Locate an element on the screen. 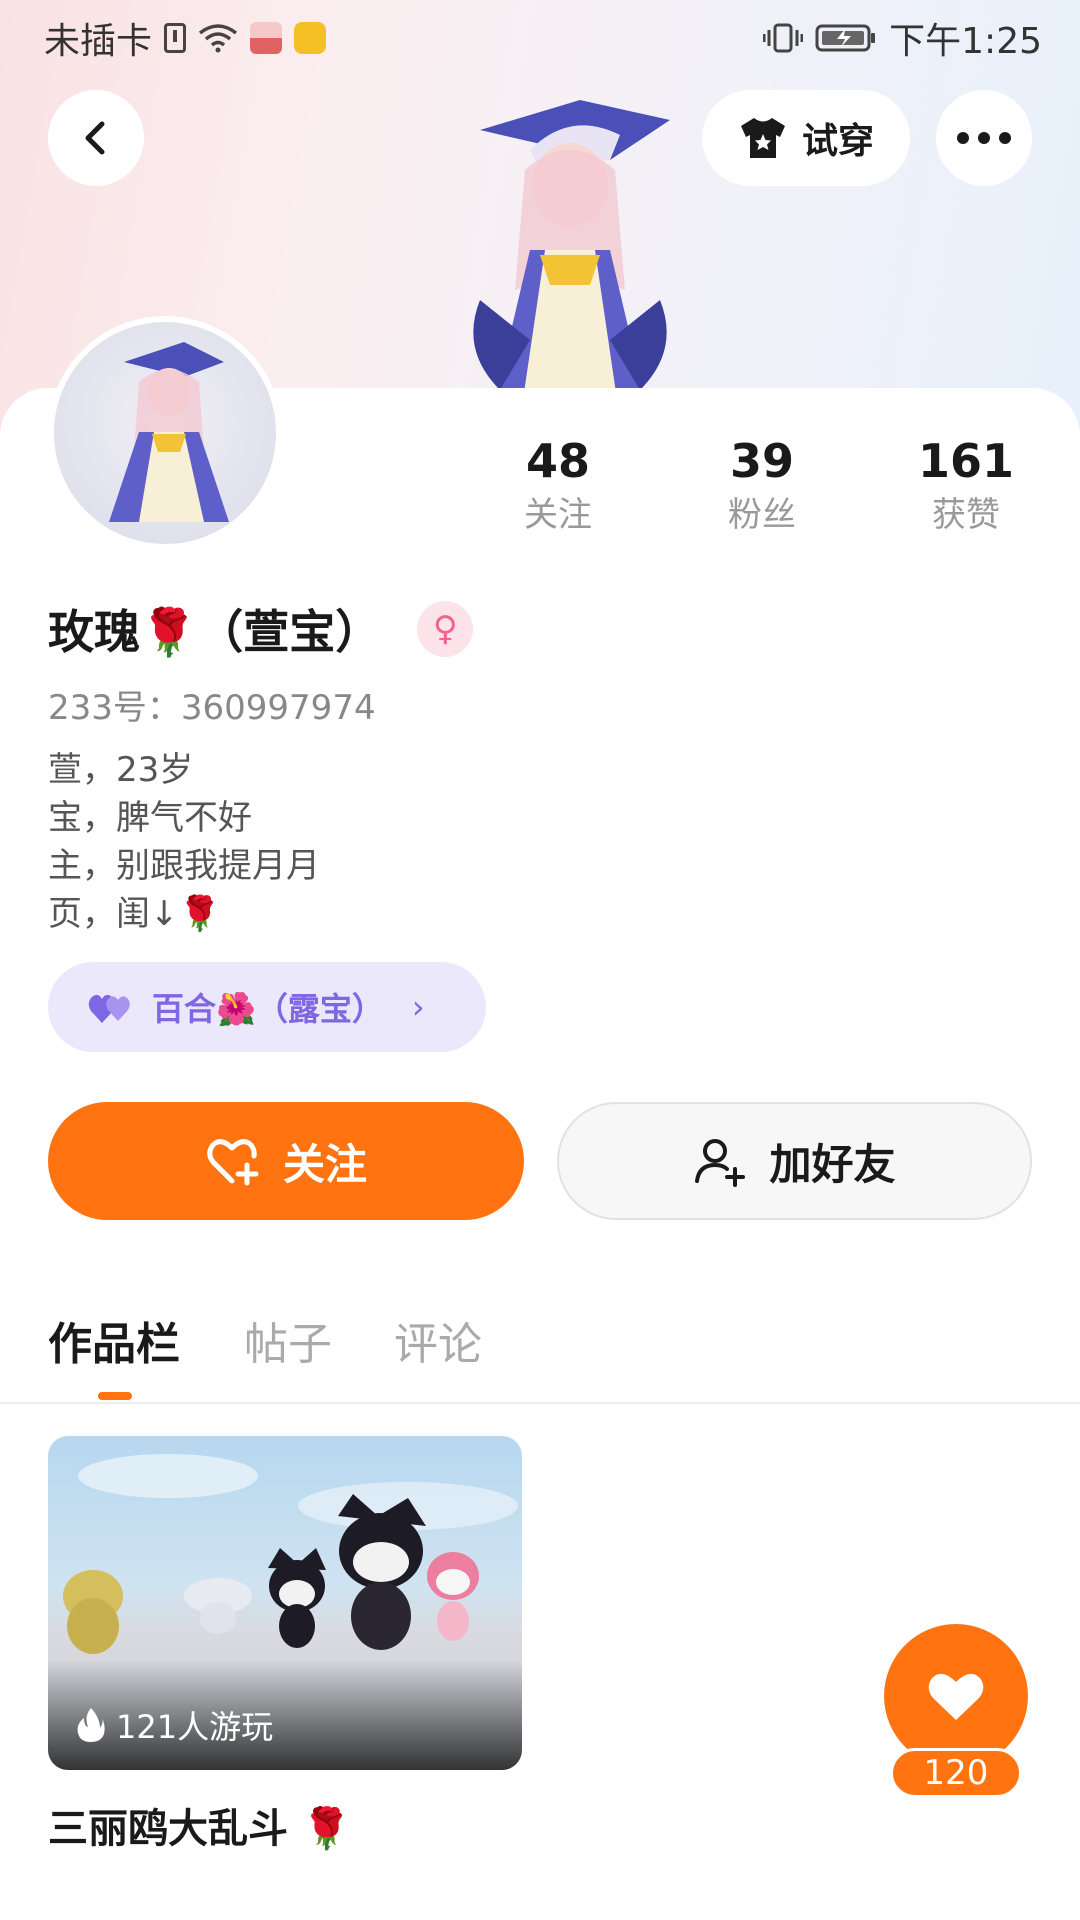 The image size is (1080, 1920). bio-line: 主，别跟我提月月 is located at coordinates (184, 866).